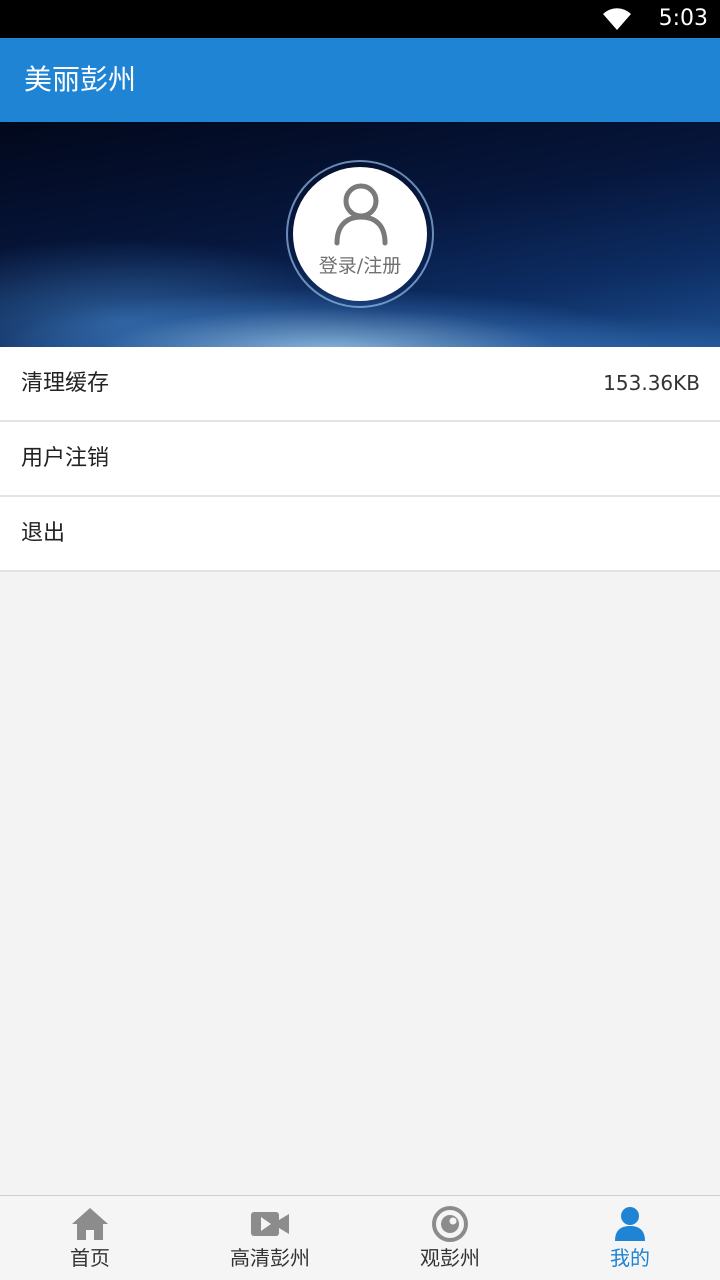  I want to click on nav-item-hd-video: 高清彭州, so click(270, 1238).